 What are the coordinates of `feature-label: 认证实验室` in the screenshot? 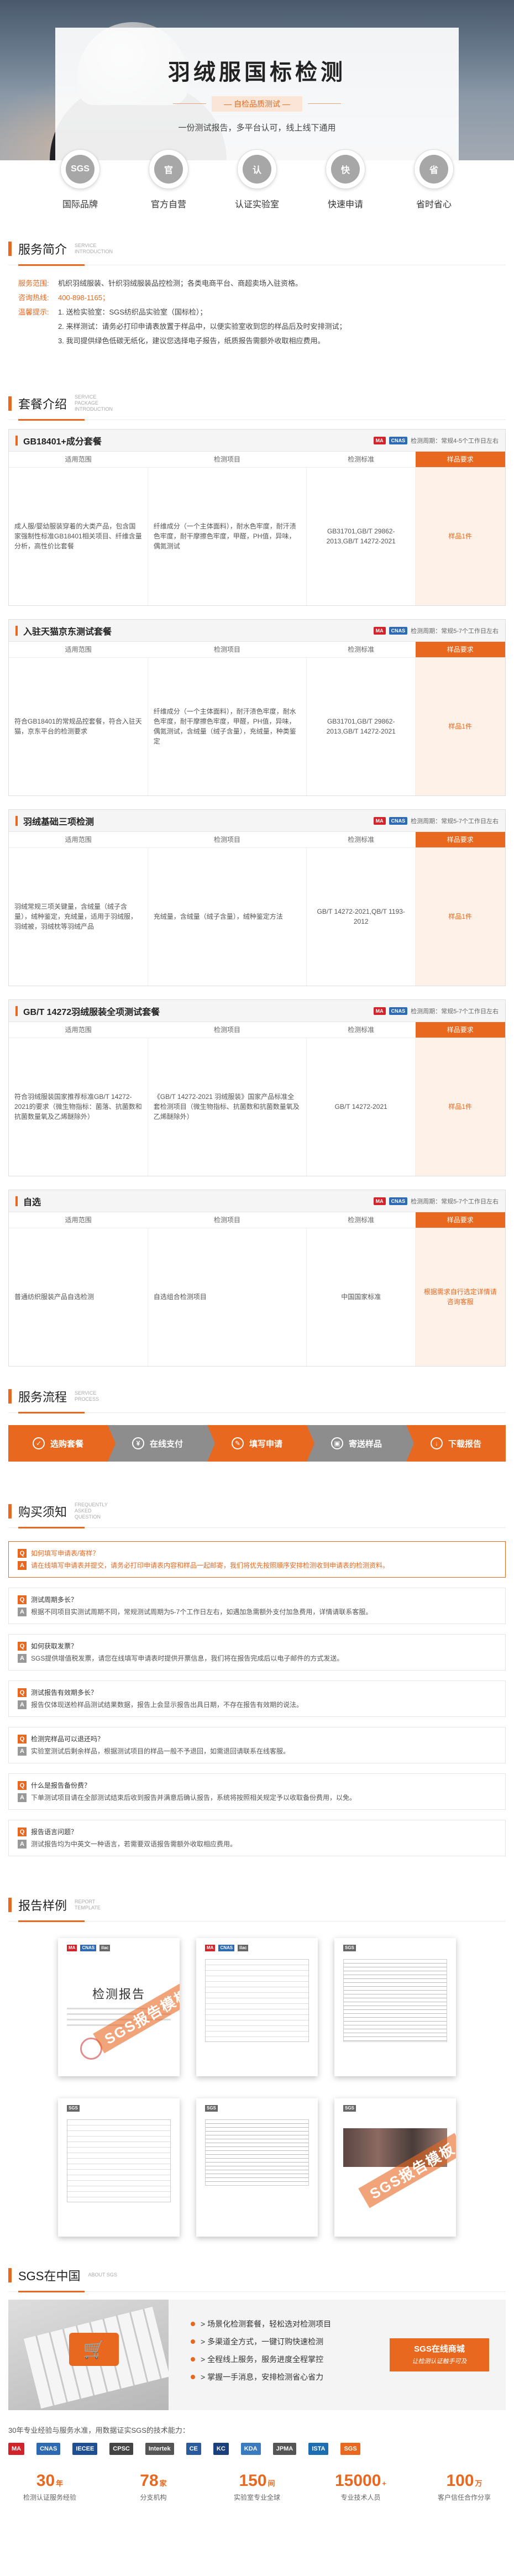 It's located at (257, 205).